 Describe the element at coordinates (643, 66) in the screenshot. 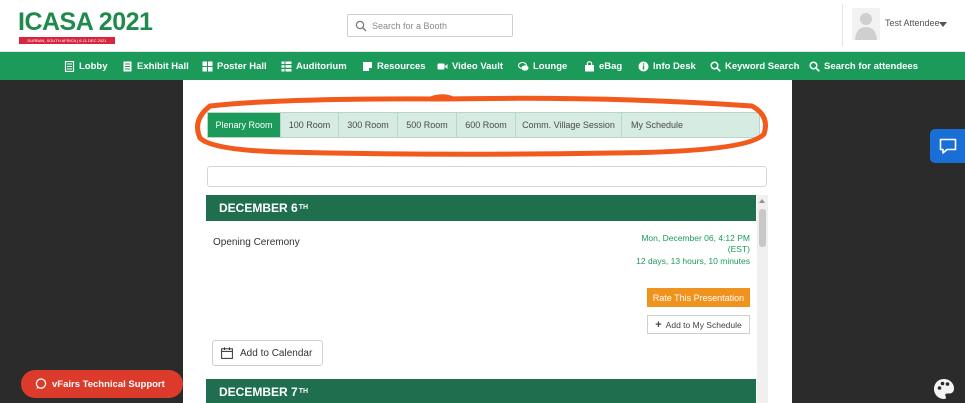

I see `info-icon` at that location.